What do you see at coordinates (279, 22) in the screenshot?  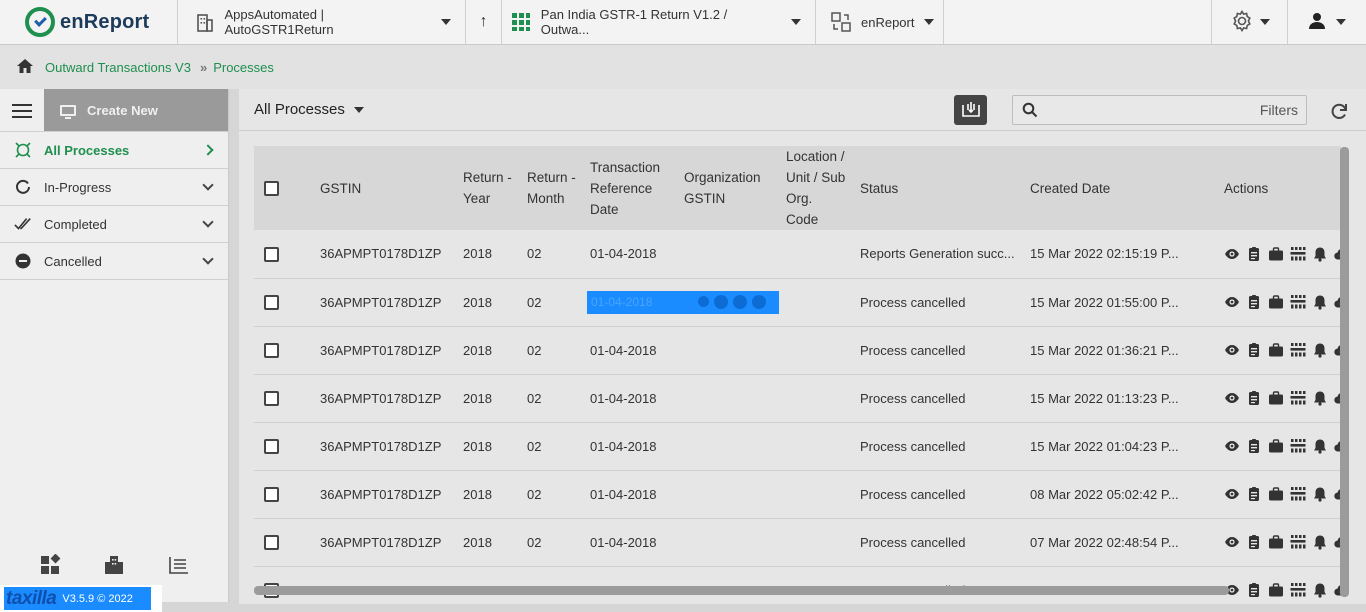 I see `app-selector-label: AppsAutomated | AutoGSTR1Return` at bounding box center [279, 22].